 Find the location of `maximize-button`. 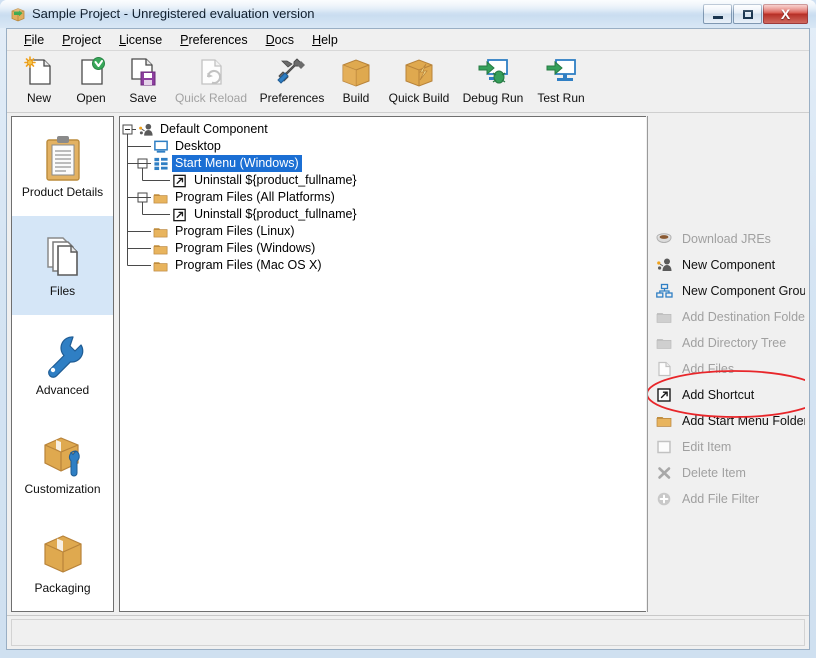

maximize-button is located at coordinates (747, 14).